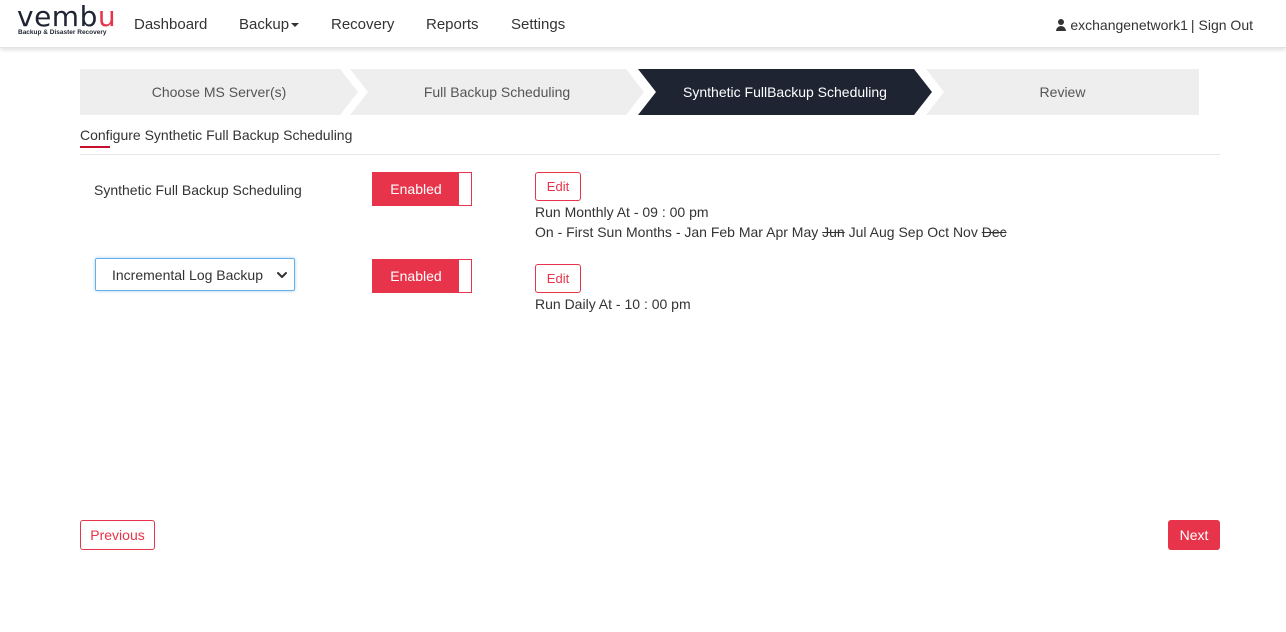  Describe the element at coordinates (994, 232) in the screenshot. I see `month-dec-excluded: Dec` at that location.